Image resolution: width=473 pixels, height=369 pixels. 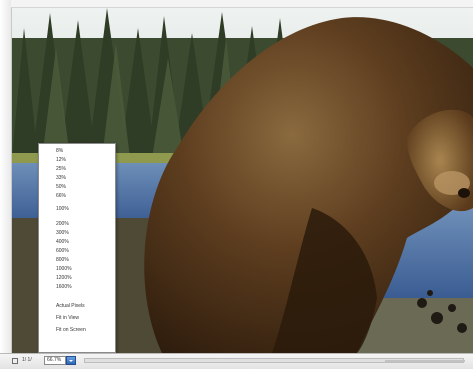 I want to click on zoom-option-12: 12%, so click(x=77, y=160).